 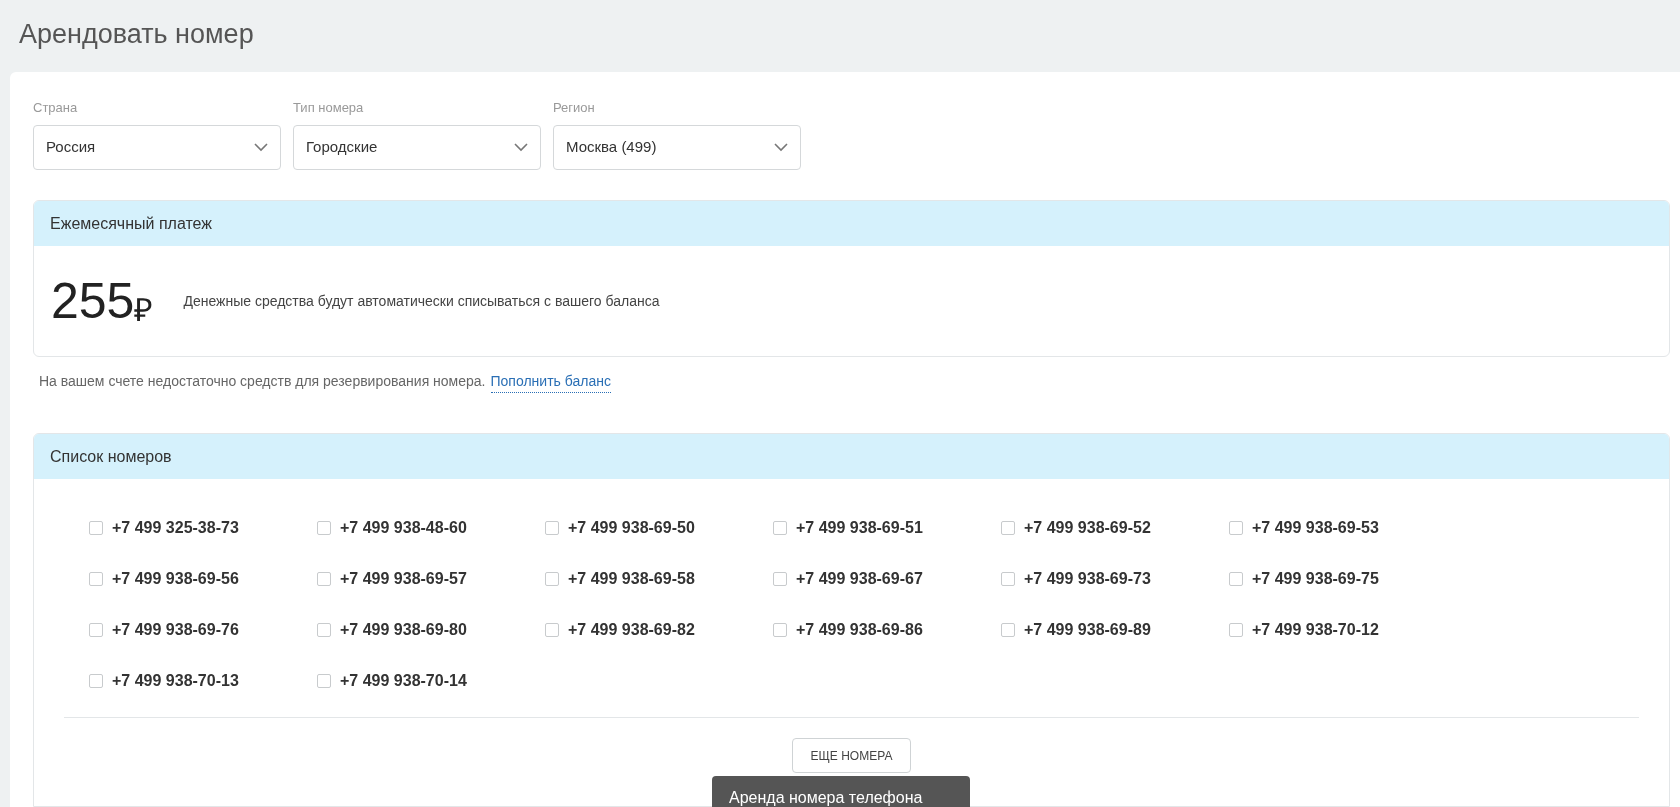 What do you see at coordinates (1315, 629) in the screenshot?
I see `phone-number: +7 499 938-70-12` at bounding box center [1315, 629].